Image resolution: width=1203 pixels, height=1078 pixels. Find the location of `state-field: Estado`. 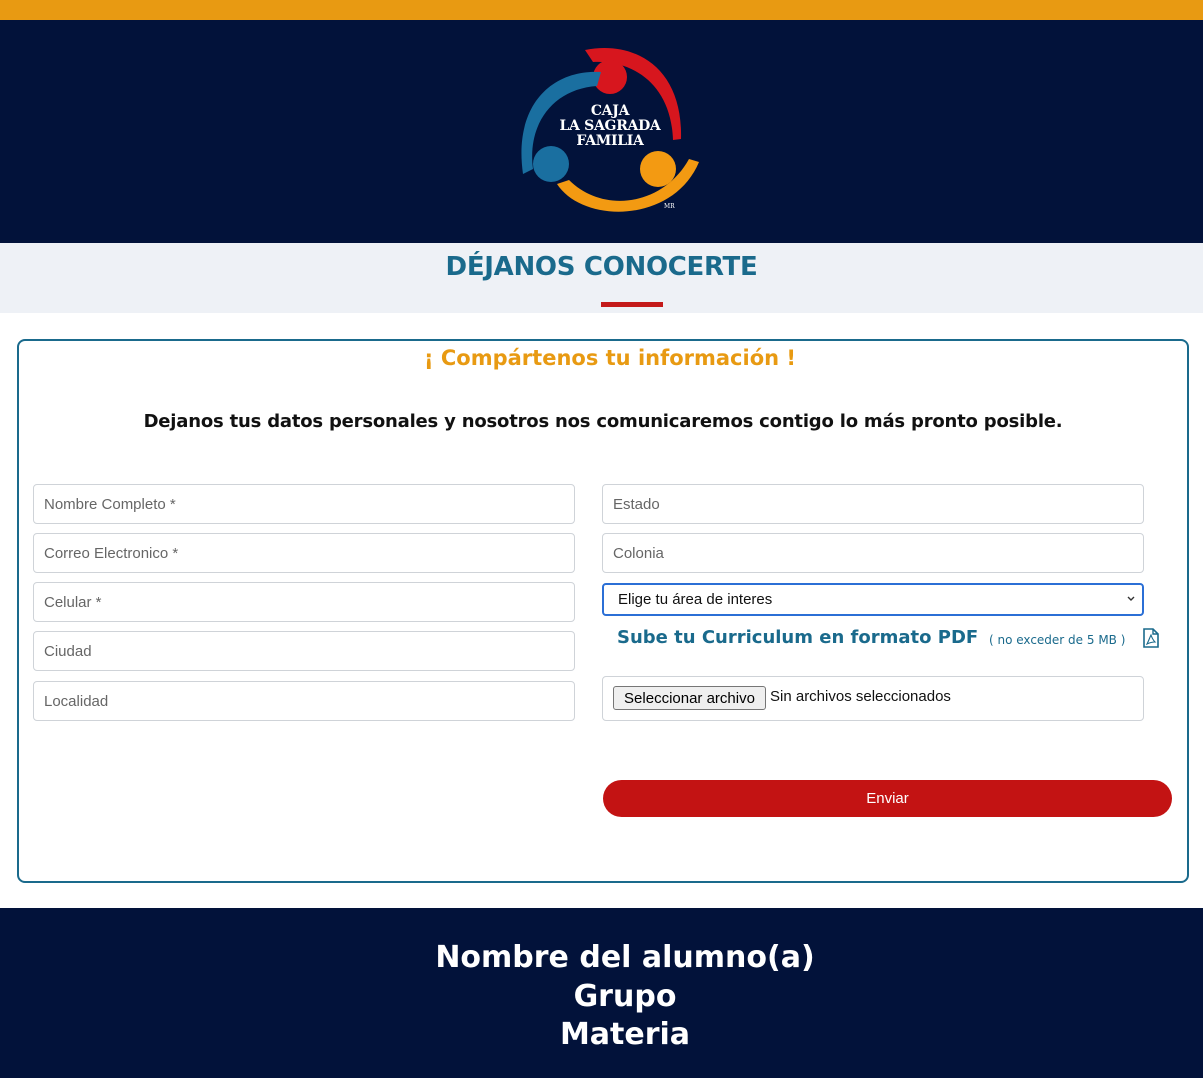

state-field: Estado is located at coordinates (873, 504).